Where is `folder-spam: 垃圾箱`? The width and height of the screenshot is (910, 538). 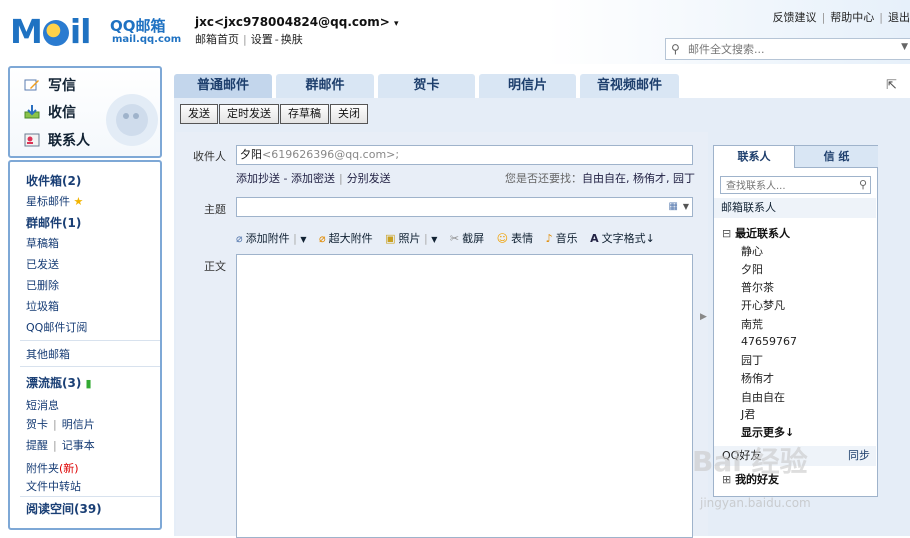
folder-spam: 垃圾箱 is located at coordinates (42, 306).